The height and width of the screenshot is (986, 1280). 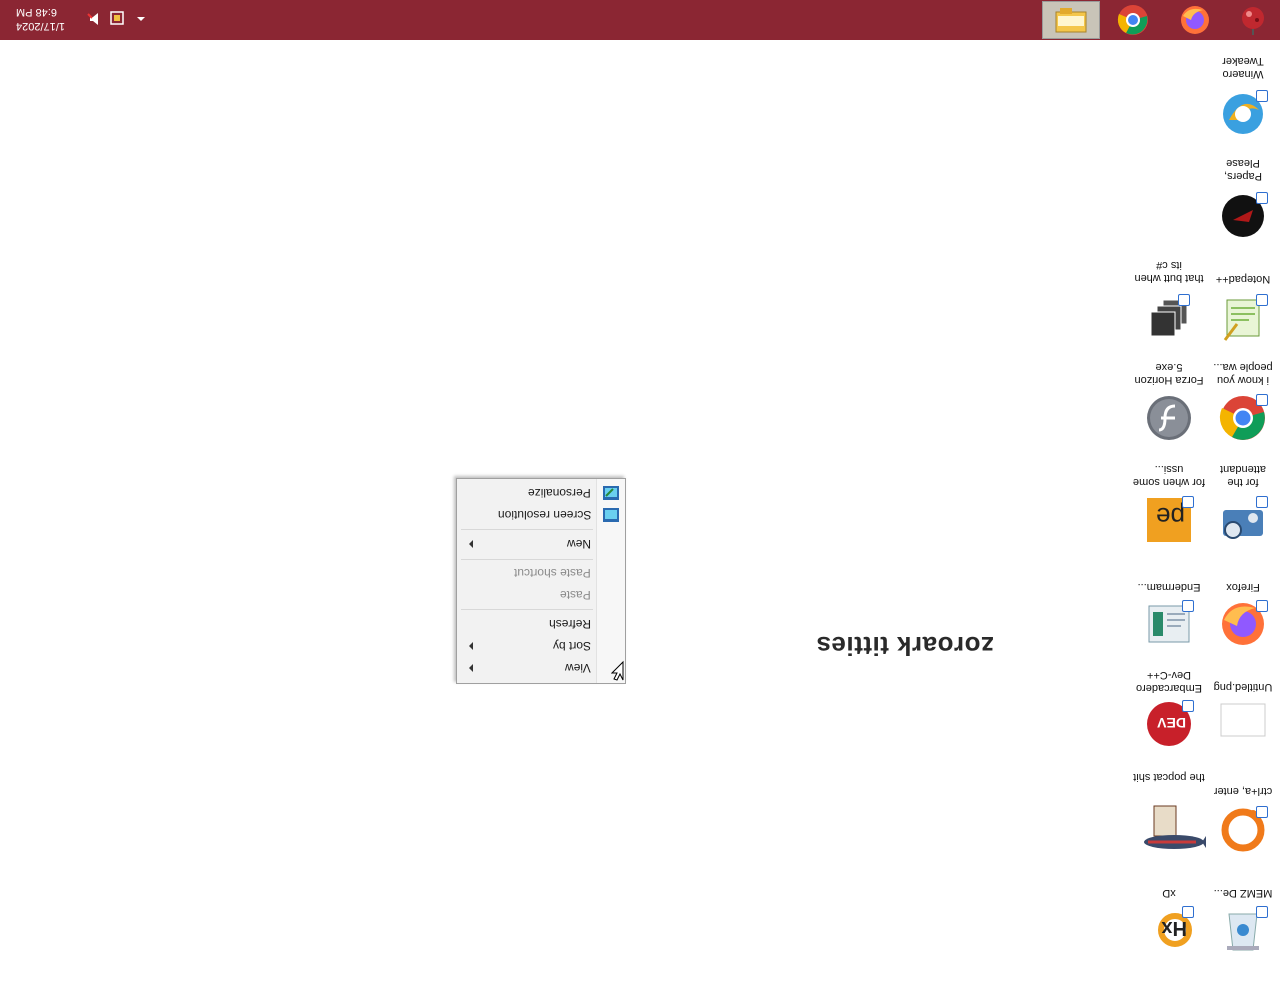 I want to click on popcat-icon, so click(x=1175, y=827).